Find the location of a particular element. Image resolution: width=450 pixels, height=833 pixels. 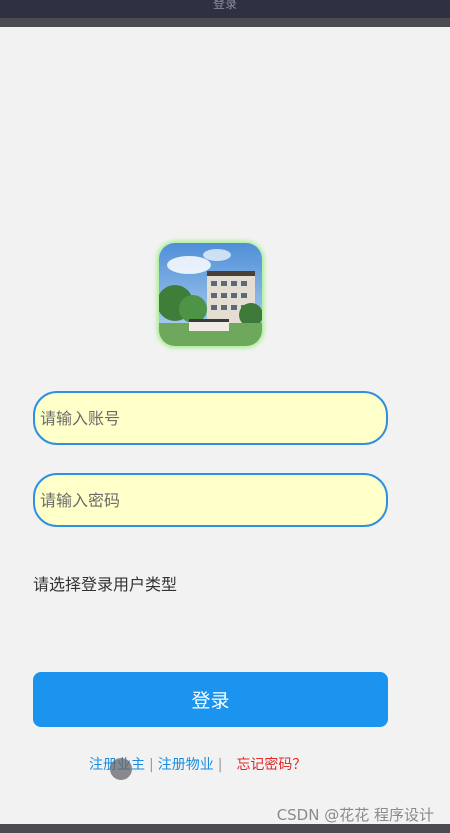

header-strip is located at coordinates (225, 22).